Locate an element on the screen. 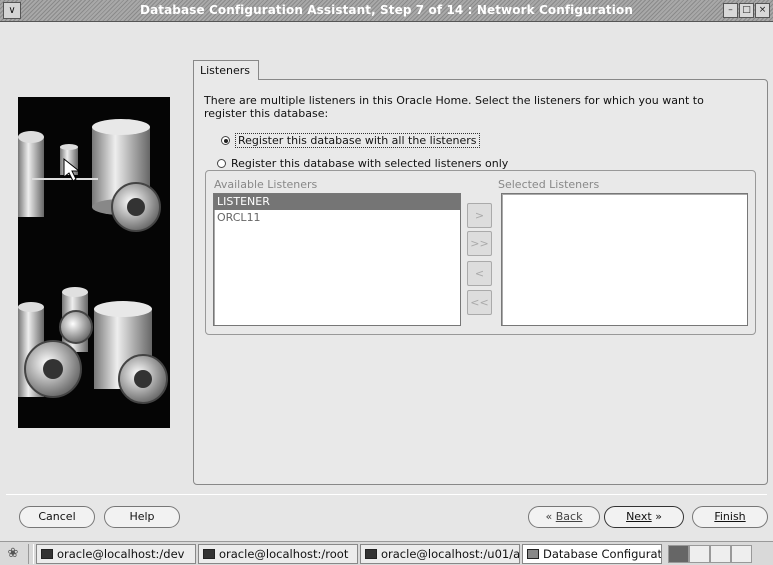 The width and height of the screenshot is (773, 565). move-all-right-button: >> is located at coordinates (479, 243).